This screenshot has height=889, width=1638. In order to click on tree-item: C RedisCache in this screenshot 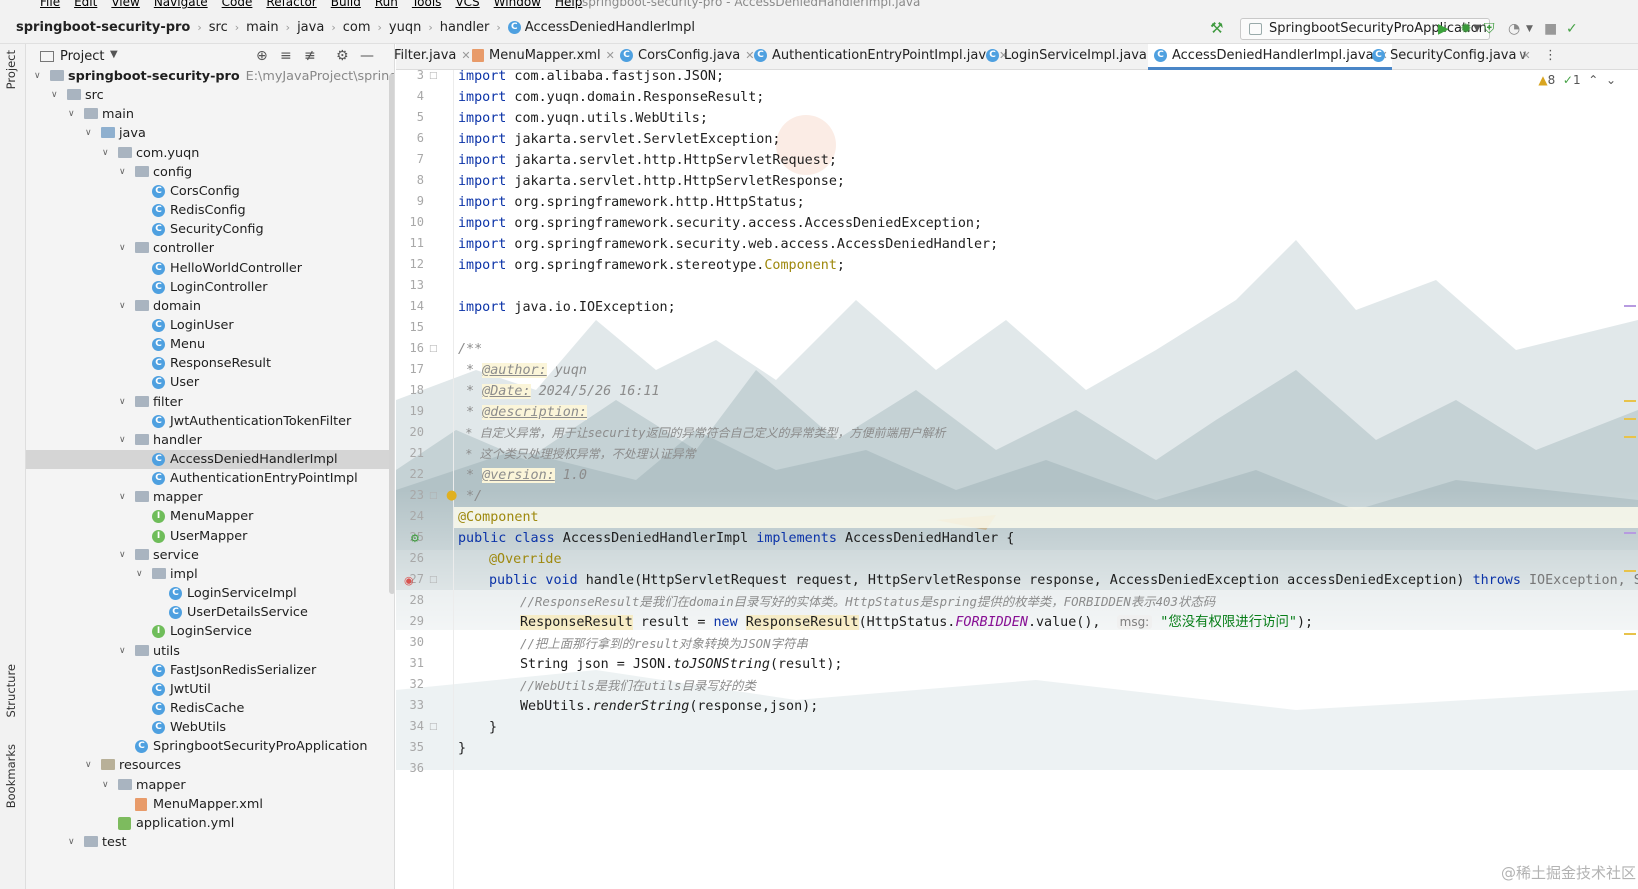, I will do `click(210, 708)`.